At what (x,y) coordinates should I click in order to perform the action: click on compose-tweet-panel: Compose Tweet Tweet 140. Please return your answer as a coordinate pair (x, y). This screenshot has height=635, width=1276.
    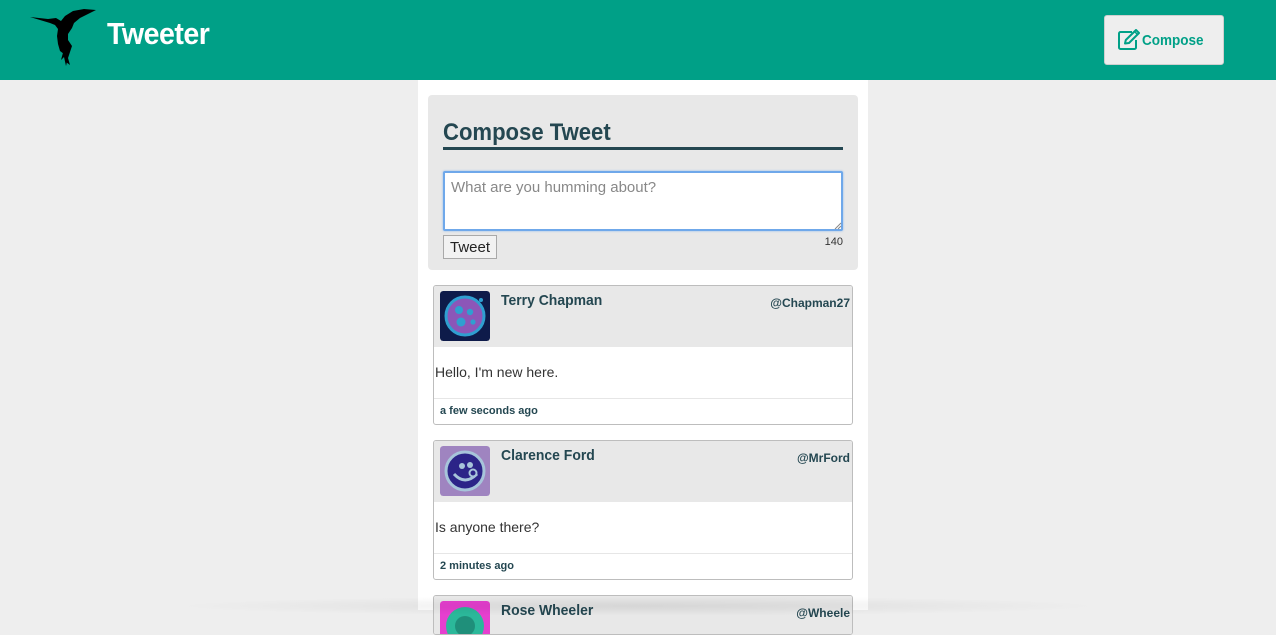
    Looking at the image, I should click on (643, 182).